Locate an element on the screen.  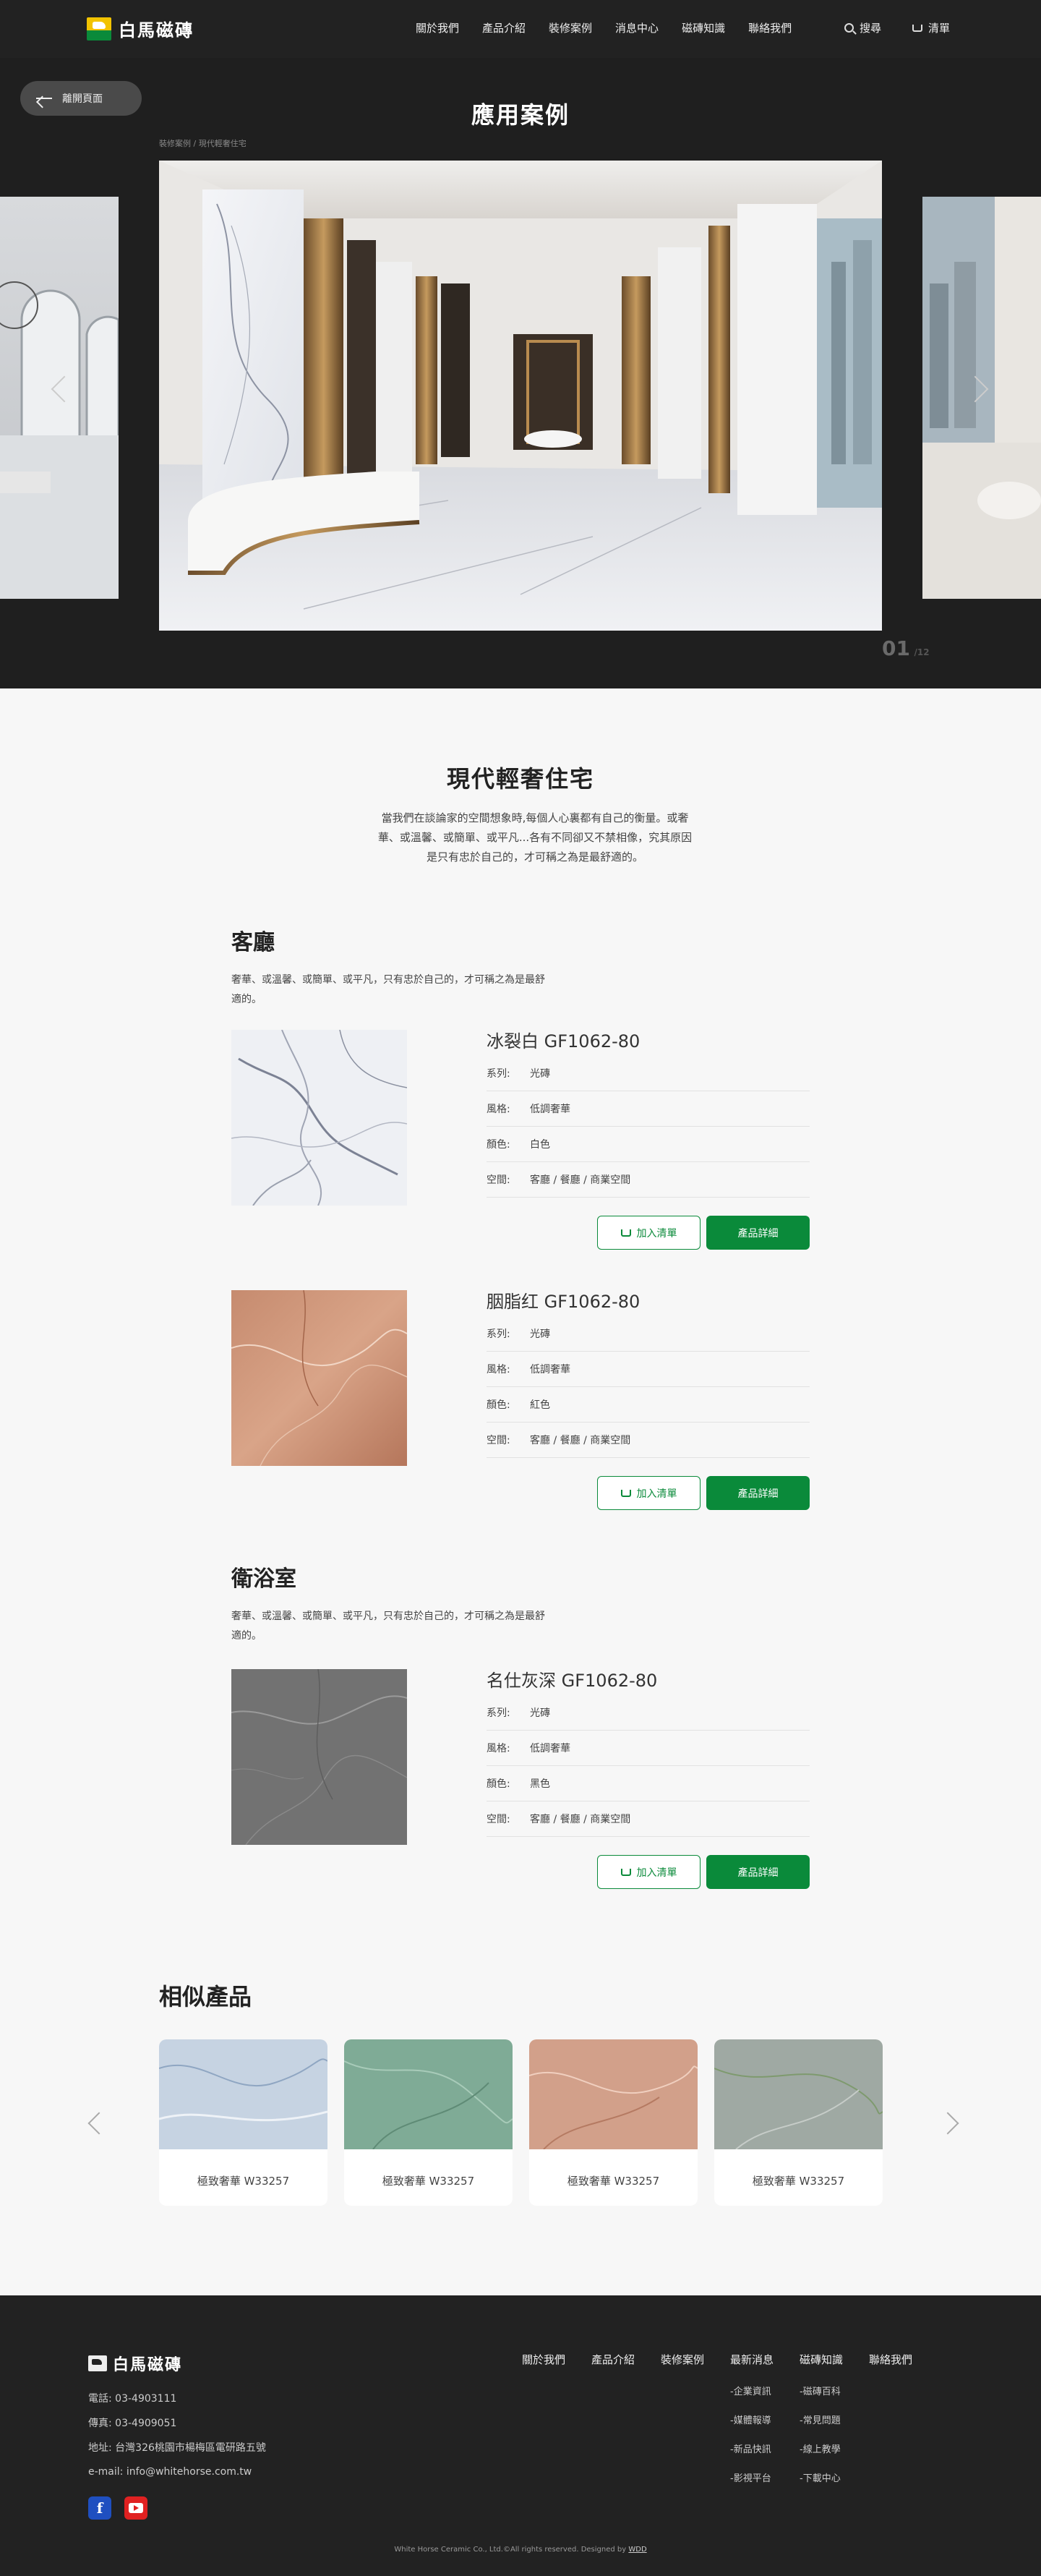
red-marble-swatch is located at coordinates (319, 1378).